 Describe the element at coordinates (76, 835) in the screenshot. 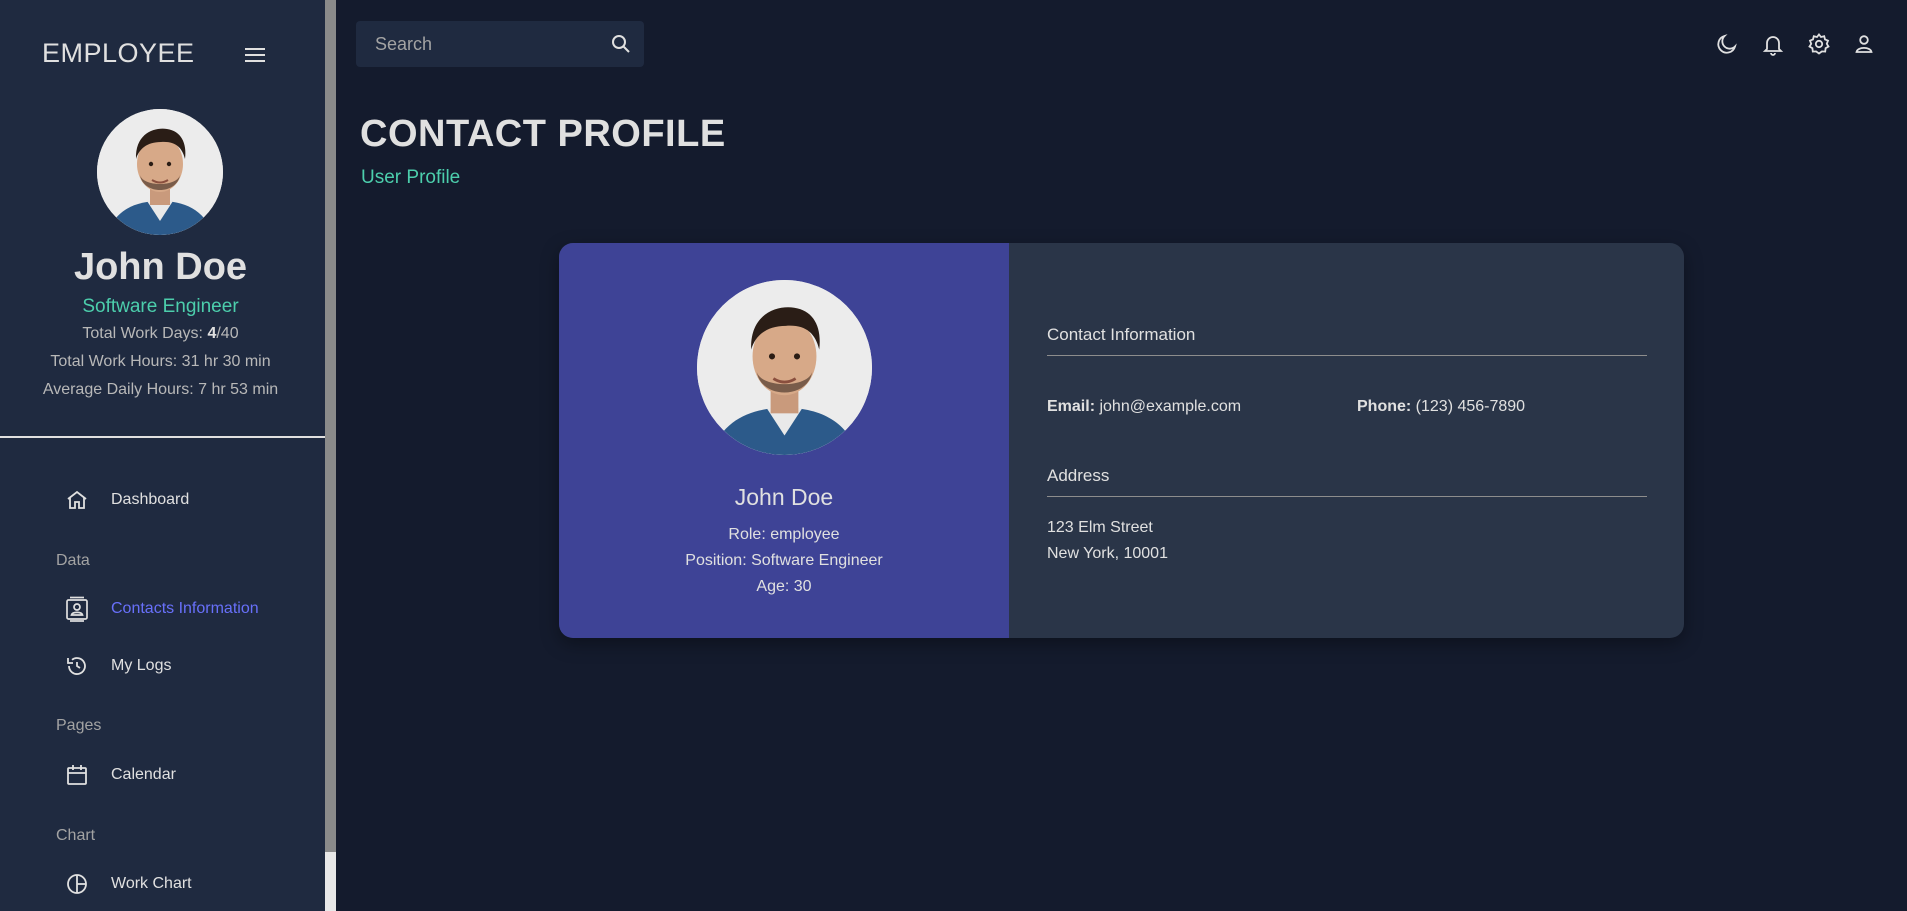

I see `section-chart: Chart` at that location.